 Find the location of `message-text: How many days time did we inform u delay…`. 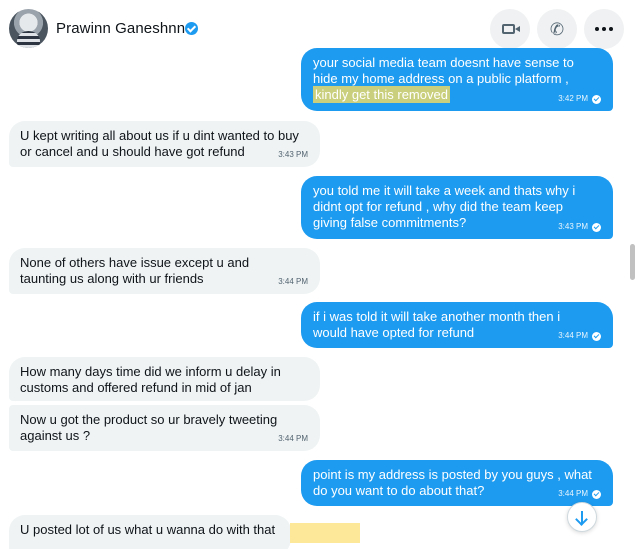

message-text: How many days time did we inform u delay… is located at coordinates (150, 379).